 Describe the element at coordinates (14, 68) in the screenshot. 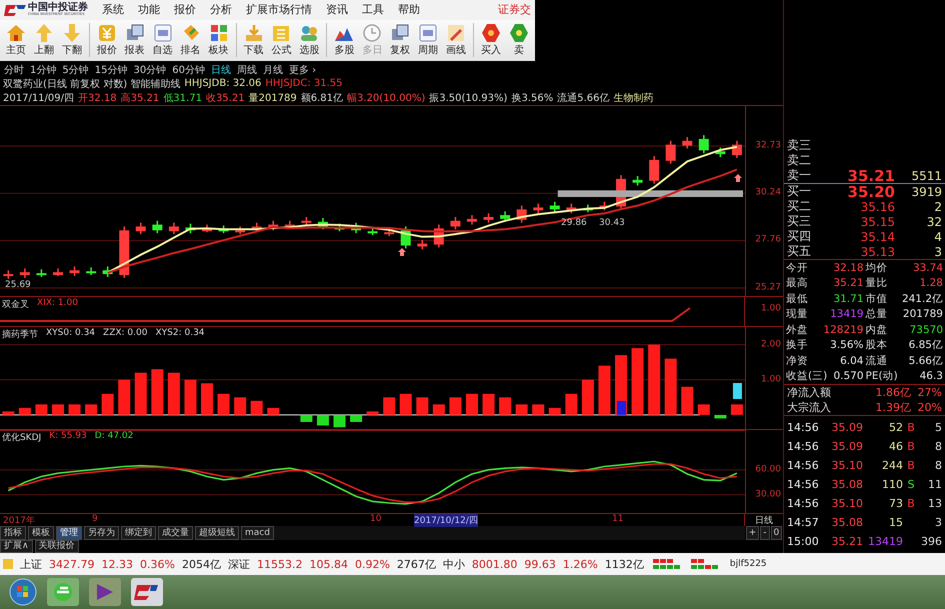

I see `period-tab: 分时` at that location.